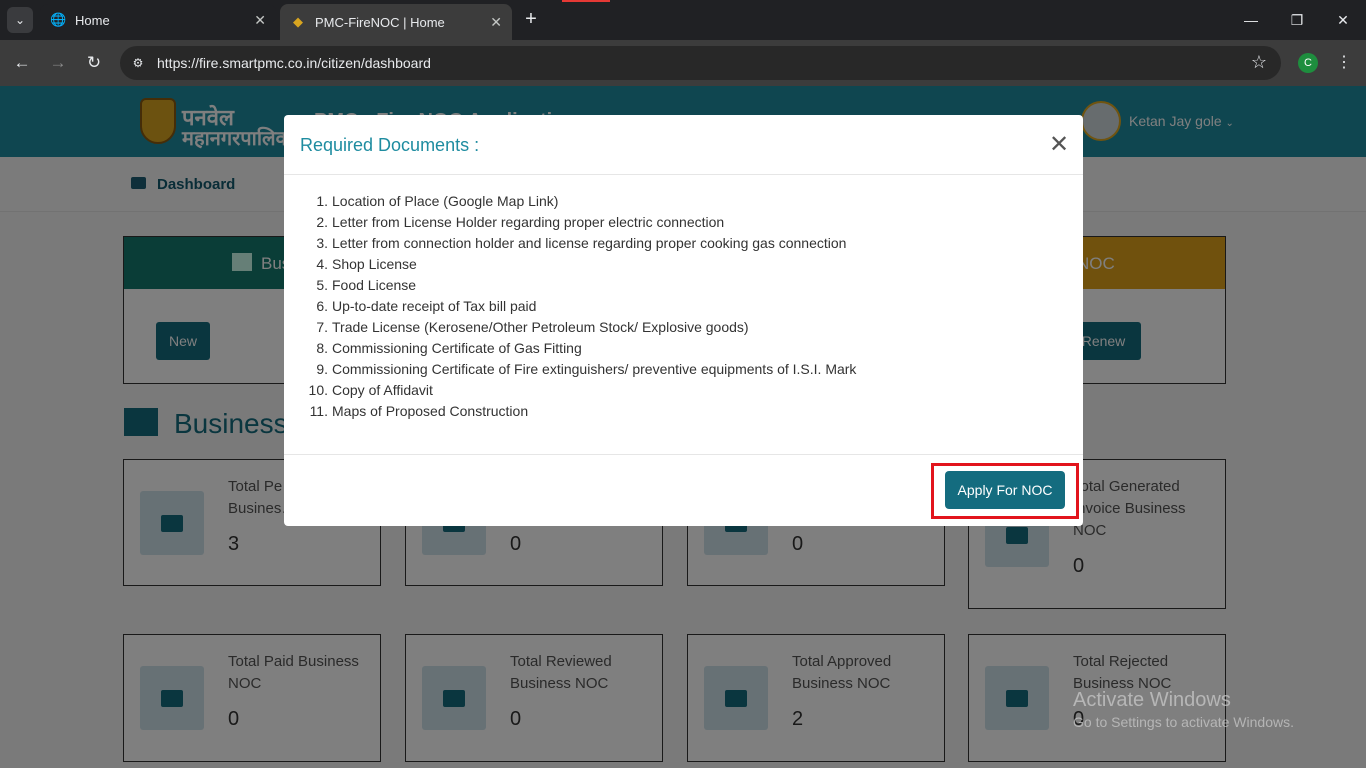 Image resolution: width=1366 pixels, height=768 pixels. Describe the element at coordinates (1251, 20) in the screenshot. I see `minimize-button: —` at that location.